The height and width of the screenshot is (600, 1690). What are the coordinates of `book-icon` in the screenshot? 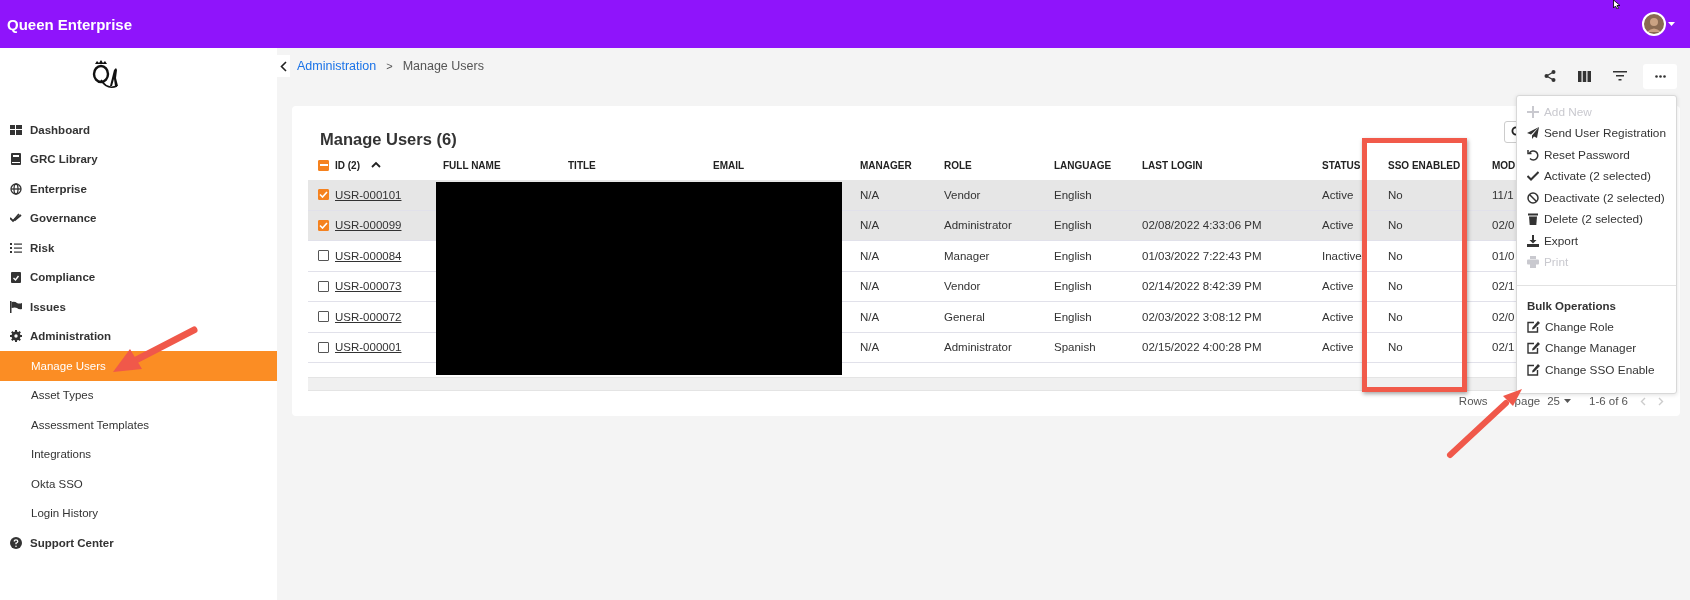 It's located at (16, 159).